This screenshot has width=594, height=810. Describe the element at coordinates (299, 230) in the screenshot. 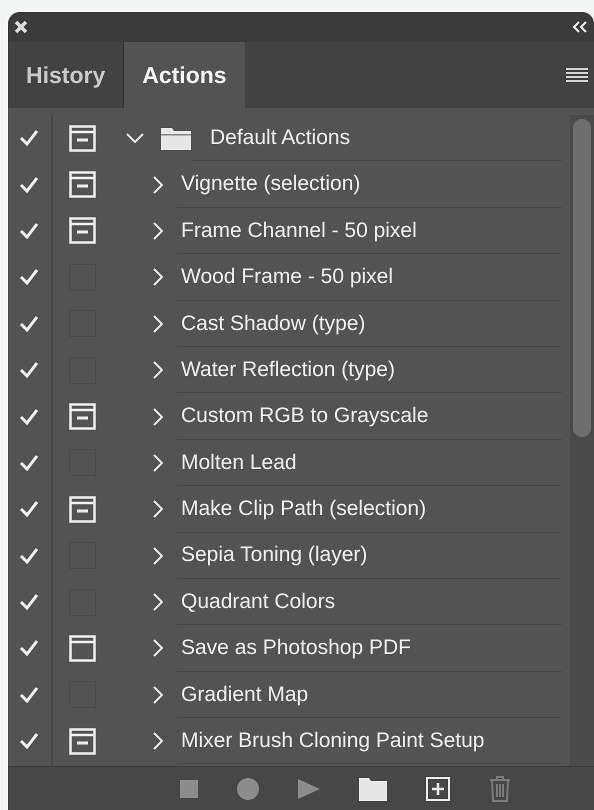

I see `action-name: Frame Channel - 50 pixel` at that location.